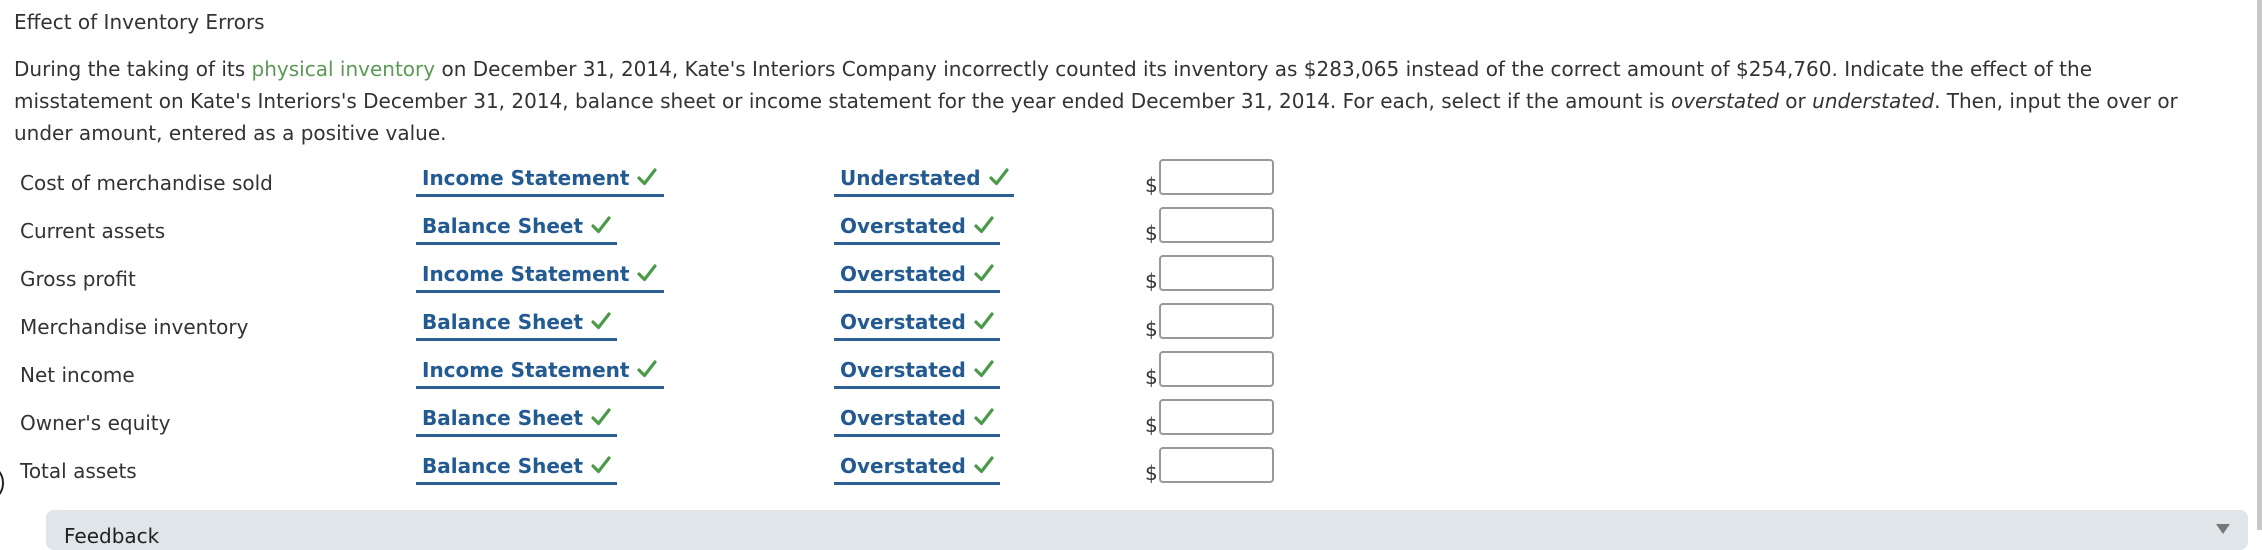 This screenshot has width=2262, height=550. I want to click on overstated-term: overstated, so click(1724, 101).